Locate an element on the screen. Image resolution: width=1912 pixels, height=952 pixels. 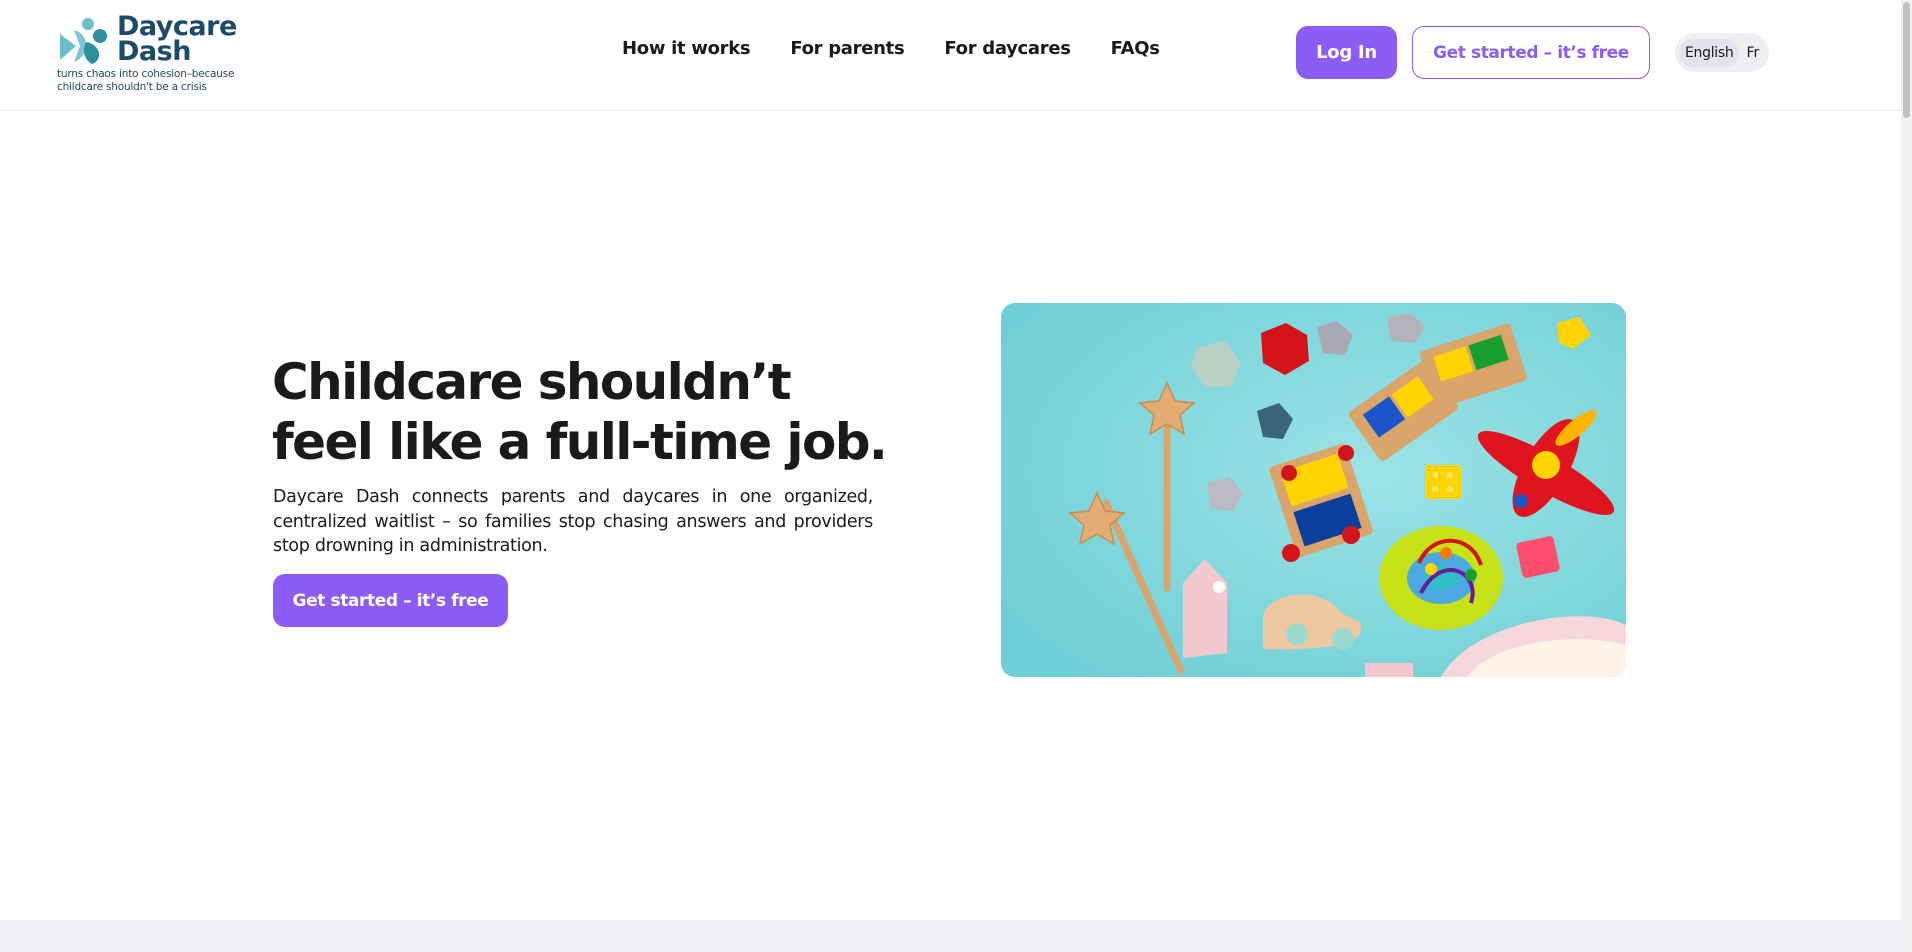
logo-name: Daycare Dash is located at coordinates (177, 40).